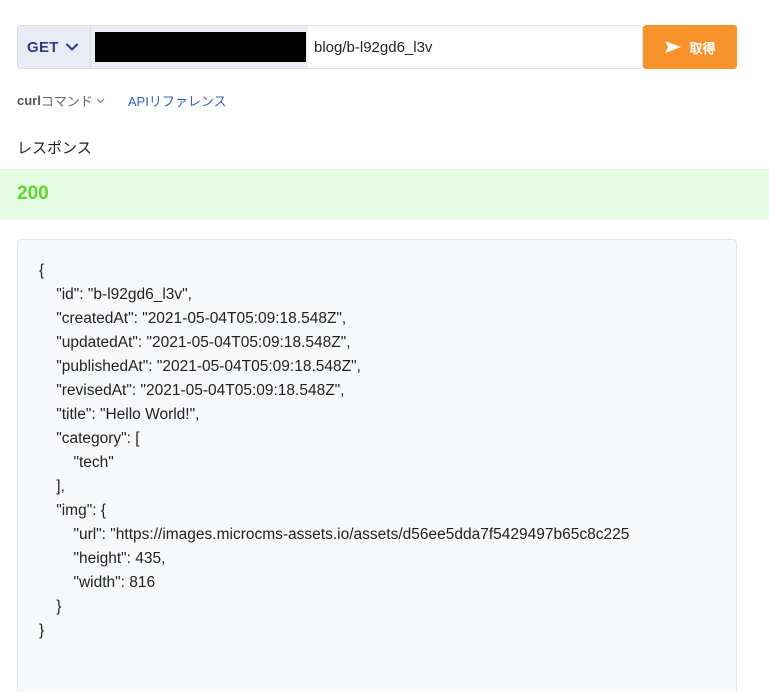  Describe the element at coordinates (43, 47) in the screenshot. I see `method-label: GET` at that location.